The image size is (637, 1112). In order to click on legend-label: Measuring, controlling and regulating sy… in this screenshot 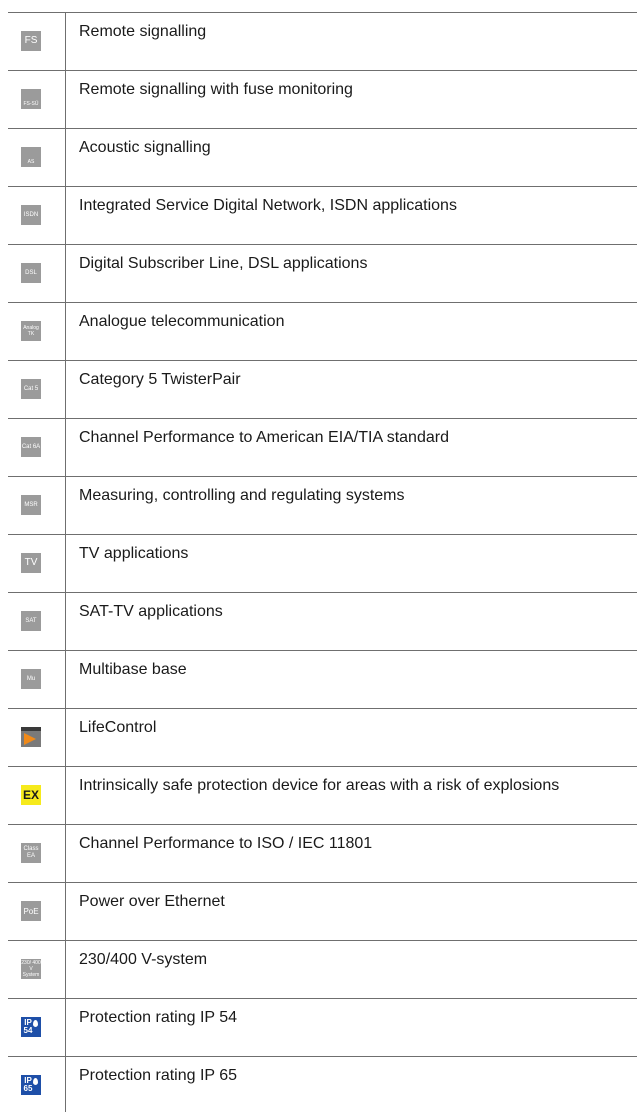, I will do `click(242, 495)`.